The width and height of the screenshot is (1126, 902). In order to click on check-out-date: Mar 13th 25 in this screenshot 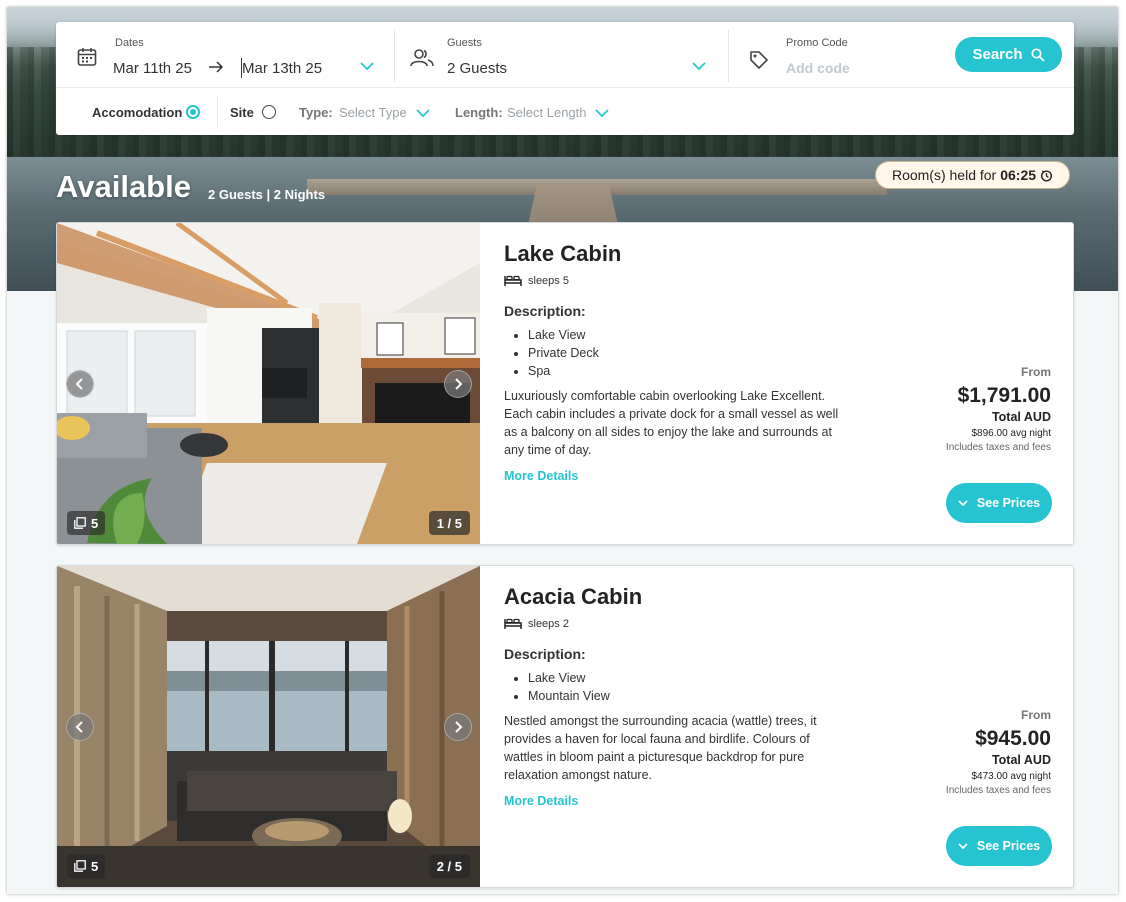, I will do `click(282, 68)`.